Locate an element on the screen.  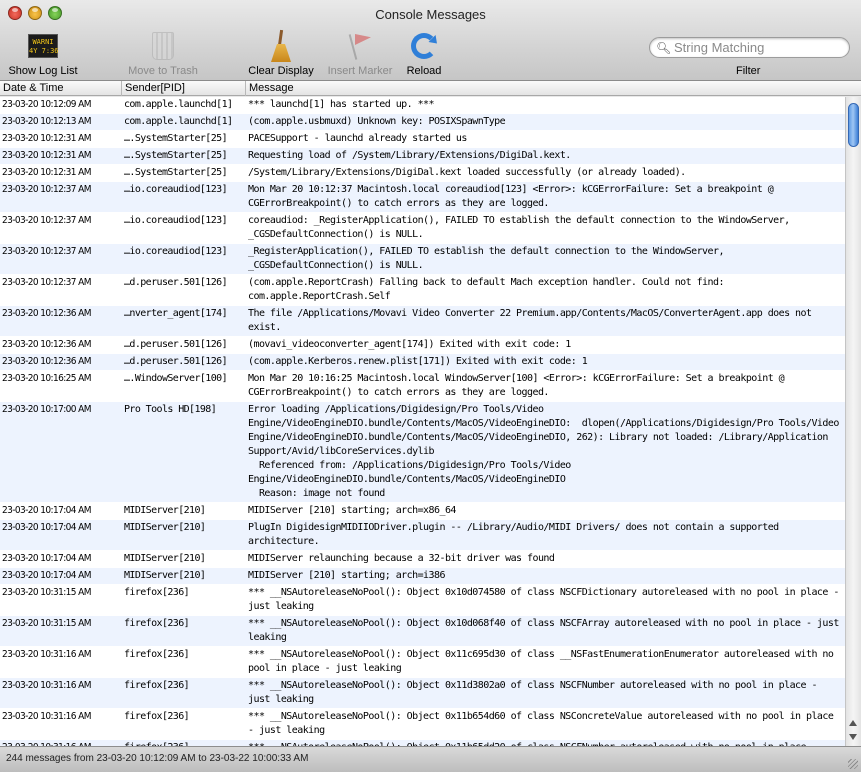
log-date-cell: 23-03-20 10:12:13 AM is located at coordinates (46, 121).